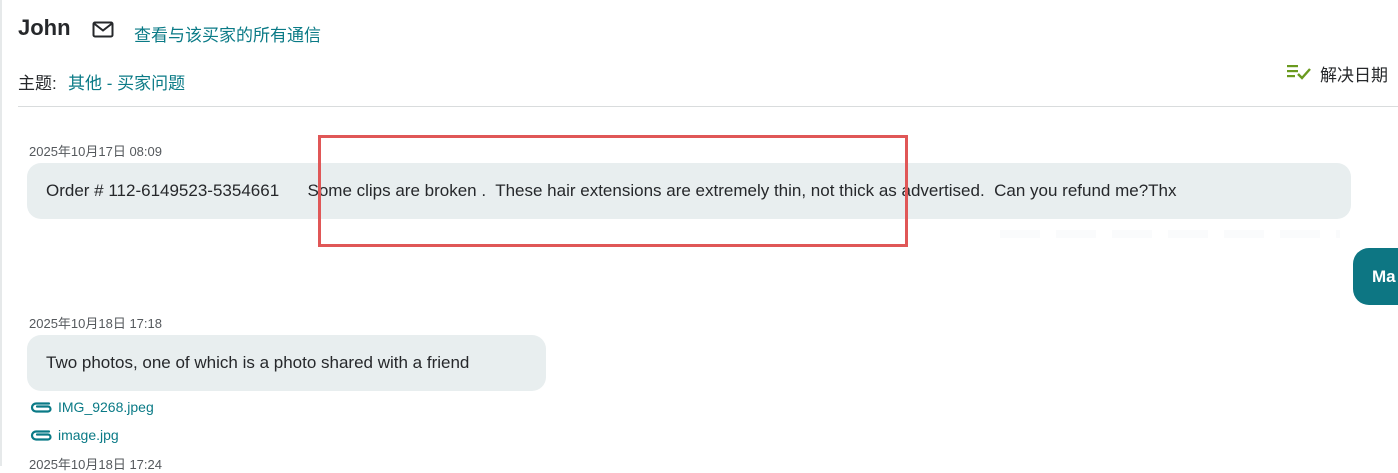 This screenshot has width=1398, height=473. What do you see at coordinates (708, 106) in the screenshot?
I see `header-divider` at bounding box center [708, 106].